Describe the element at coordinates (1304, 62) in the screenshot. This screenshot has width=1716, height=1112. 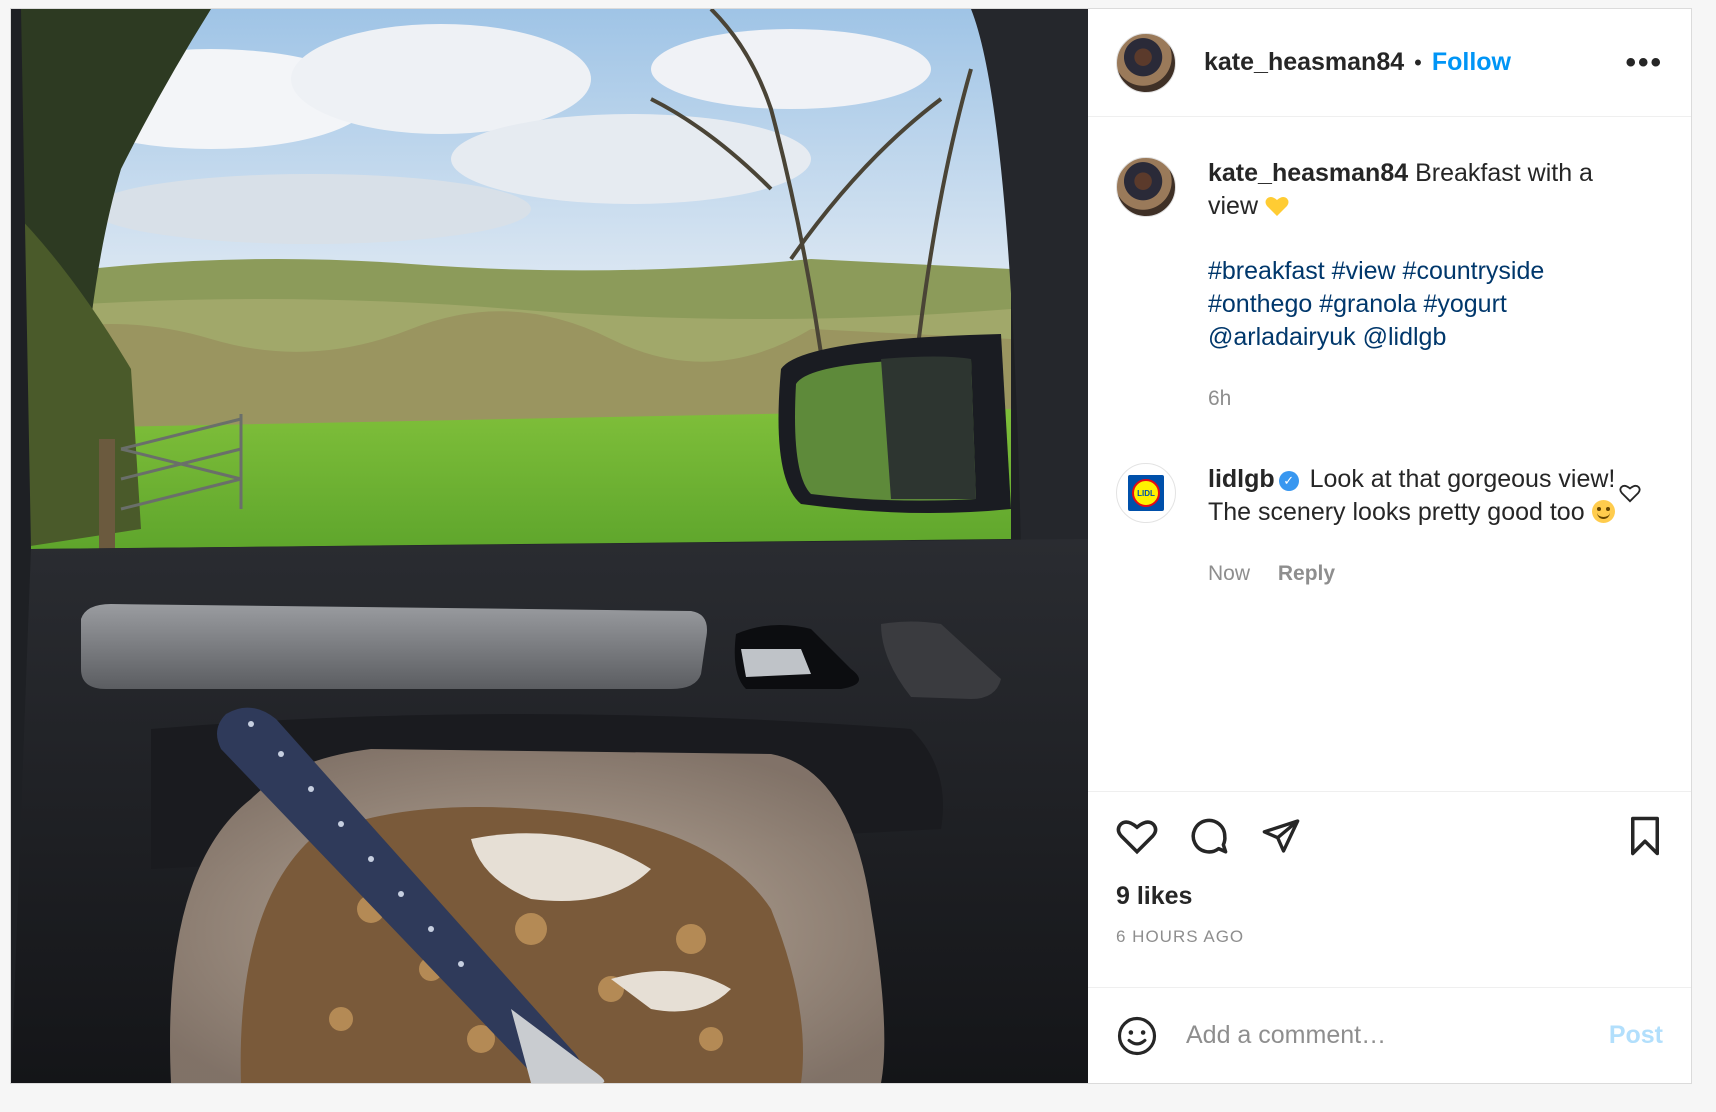
I see `author-username: kate_heasman84` at that location.